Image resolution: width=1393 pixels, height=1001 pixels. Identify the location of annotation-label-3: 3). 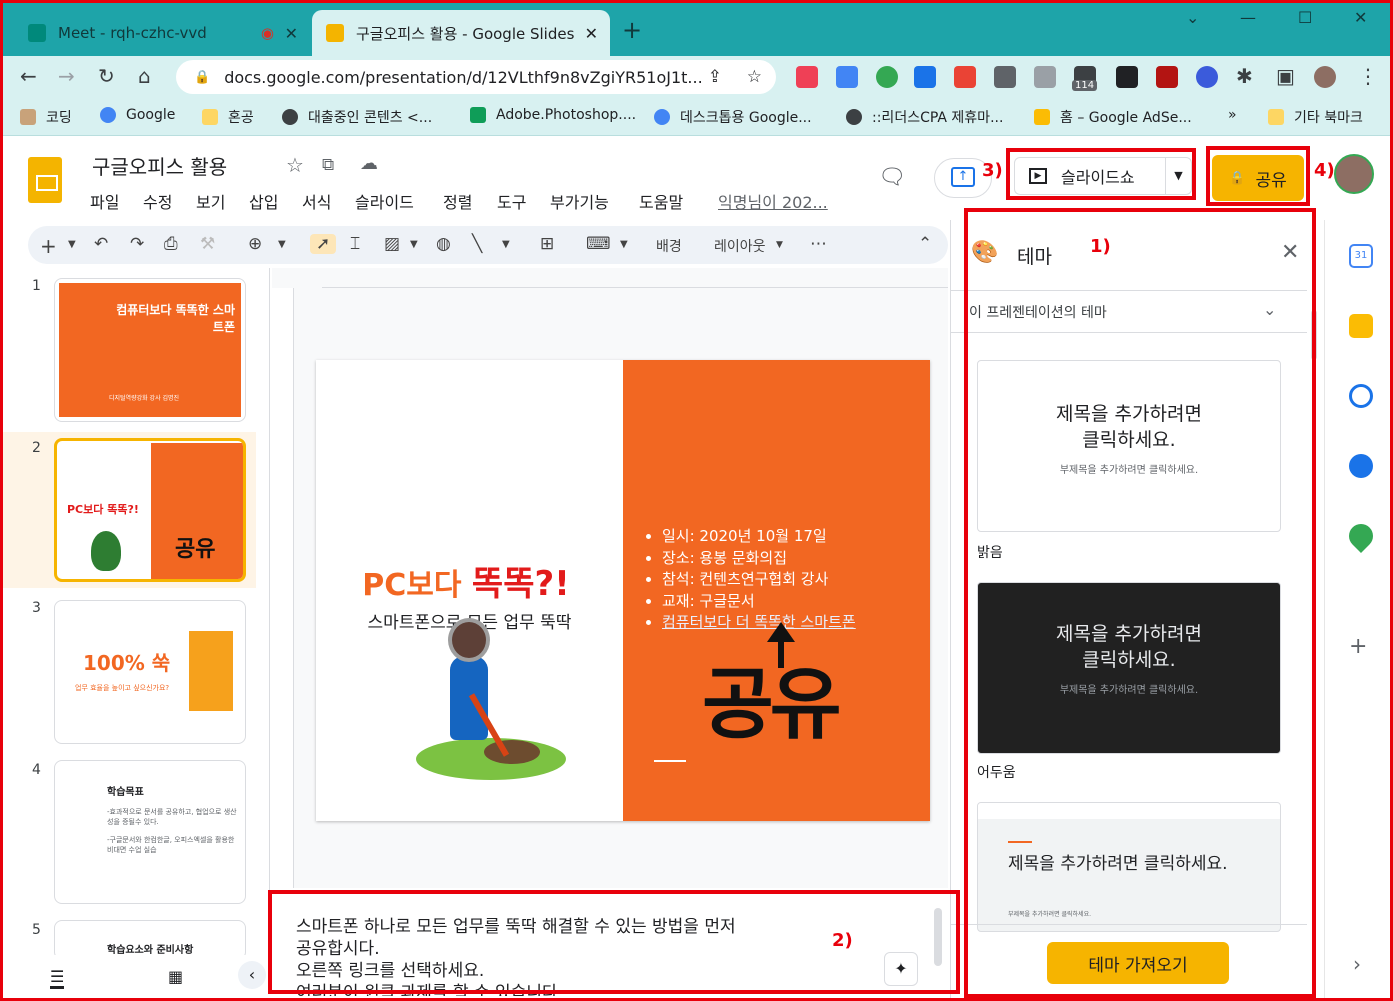
(992, 170).